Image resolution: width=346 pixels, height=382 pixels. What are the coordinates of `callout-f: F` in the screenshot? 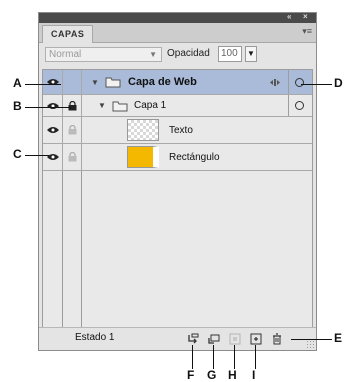 It's located at (191, 375).